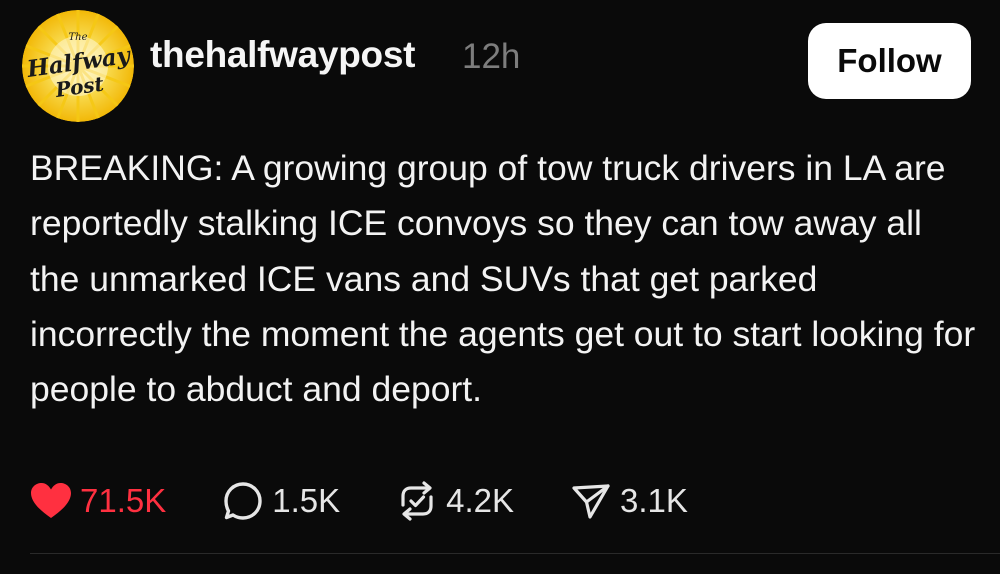 Image resolution: width=1000 pixels, height=574 pixels. What do you see at coordinates (654, 500) in the screenshot?
I see `share-count: 3.1K` at bounding box center [654, 500].